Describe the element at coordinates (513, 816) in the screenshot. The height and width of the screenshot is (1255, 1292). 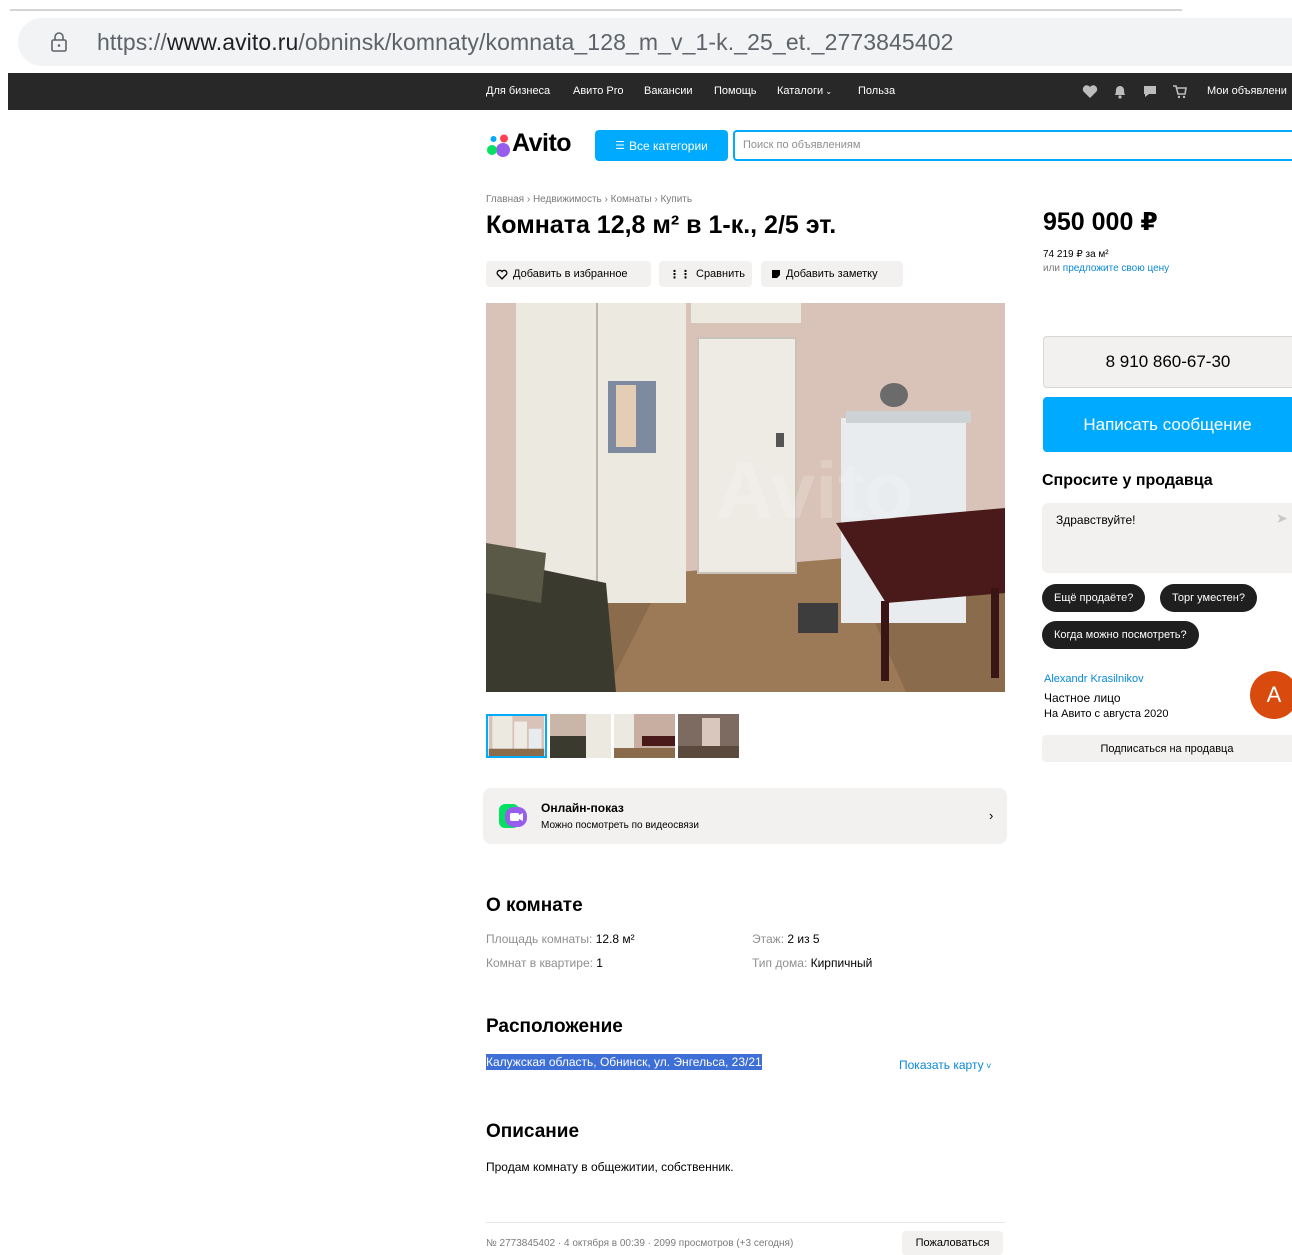
I see `video-call-icon` at that location.